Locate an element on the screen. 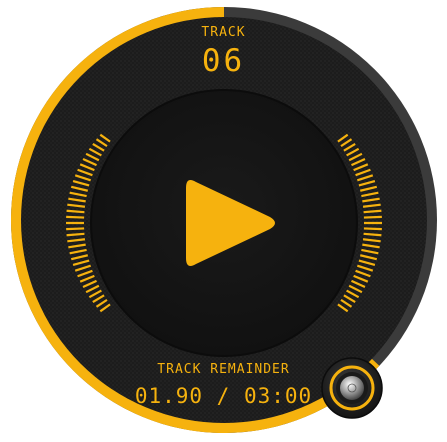 This screenshot has height=442, width=447. play-button is located at coordinates (225, 223).